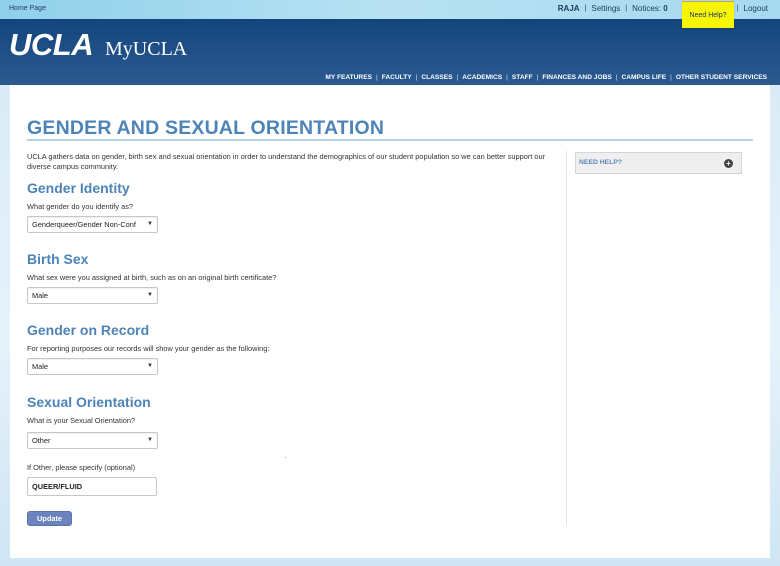 This screenshot has width=780, height=566. I want to click on birth-sex-select: Male ▼, so click(92, 295).